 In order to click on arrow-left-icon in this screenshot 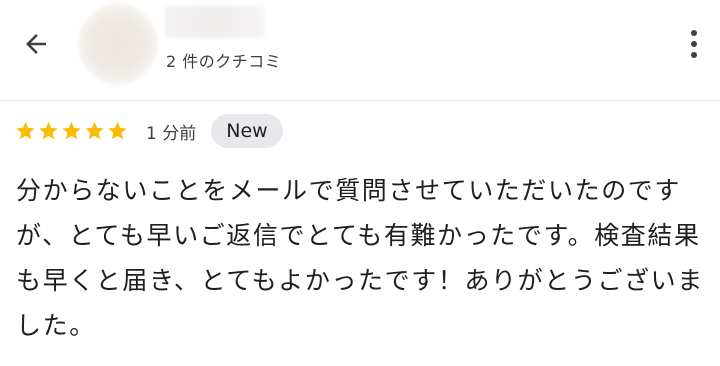, I will do `click(36, 44)`.